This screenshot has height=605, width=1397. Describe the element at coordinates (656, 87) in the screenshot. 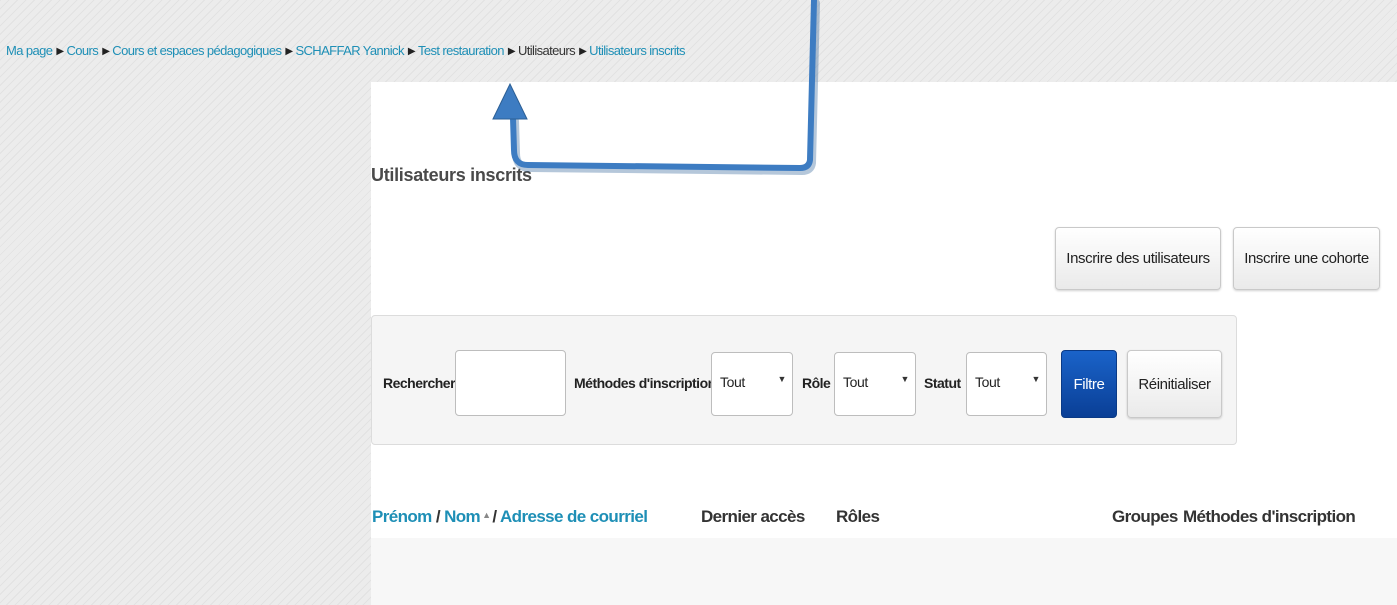

I see `arrow-annotation-icon` at that location.